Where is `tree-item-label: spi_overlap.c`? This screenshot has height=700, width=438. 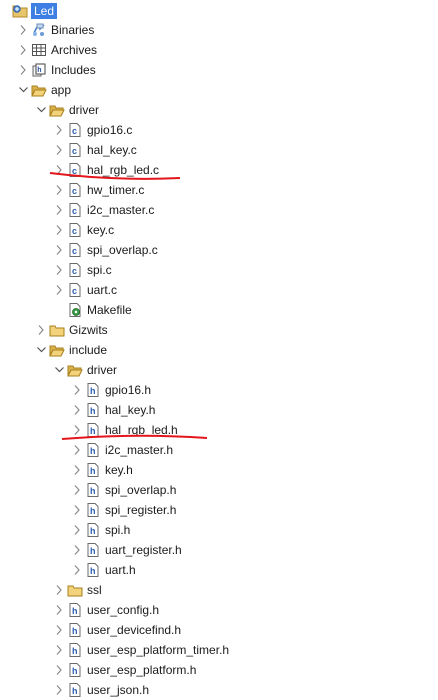 tree-item-label: spi_overlap.c is located at coordinates (122, 250).